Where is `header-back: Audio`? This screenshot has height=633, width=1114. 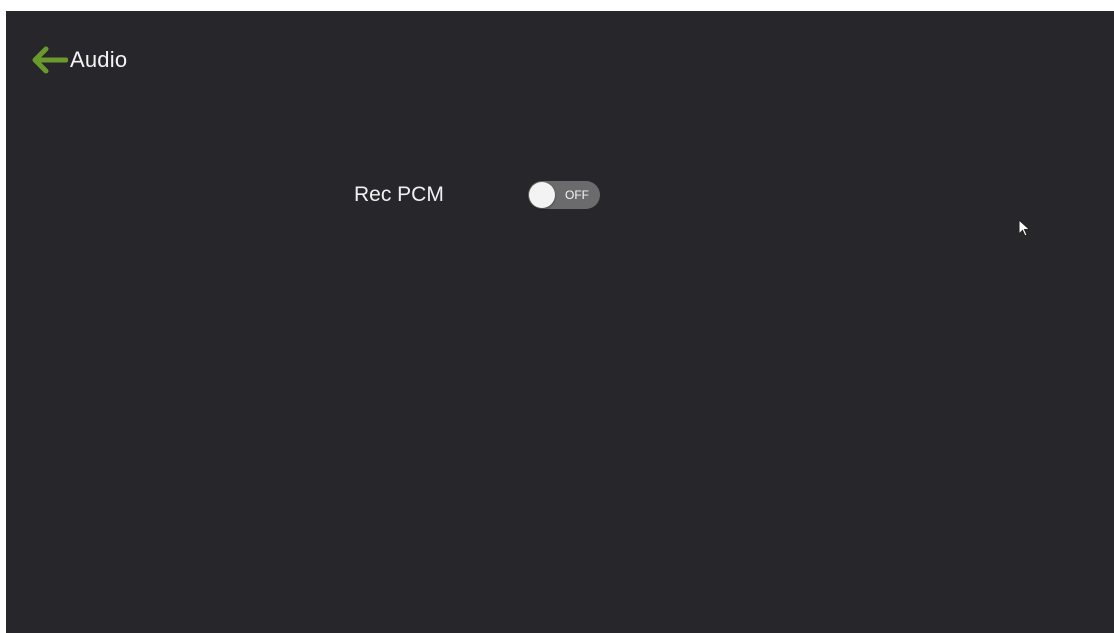 header-back: Audio is located at coordinates (79, 60).